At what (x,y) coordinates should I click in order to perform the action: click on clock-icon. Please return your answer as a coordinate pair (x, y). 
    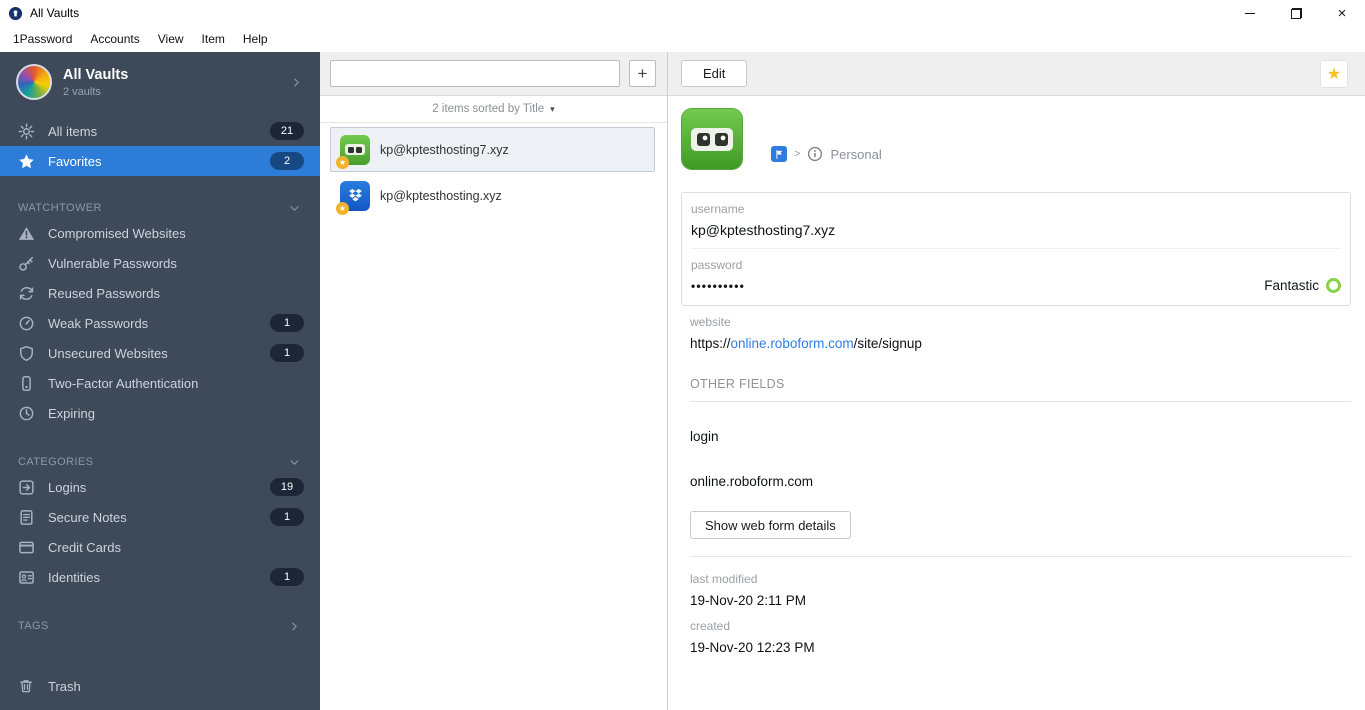
    Looking at the image, I should click on (26, 413).